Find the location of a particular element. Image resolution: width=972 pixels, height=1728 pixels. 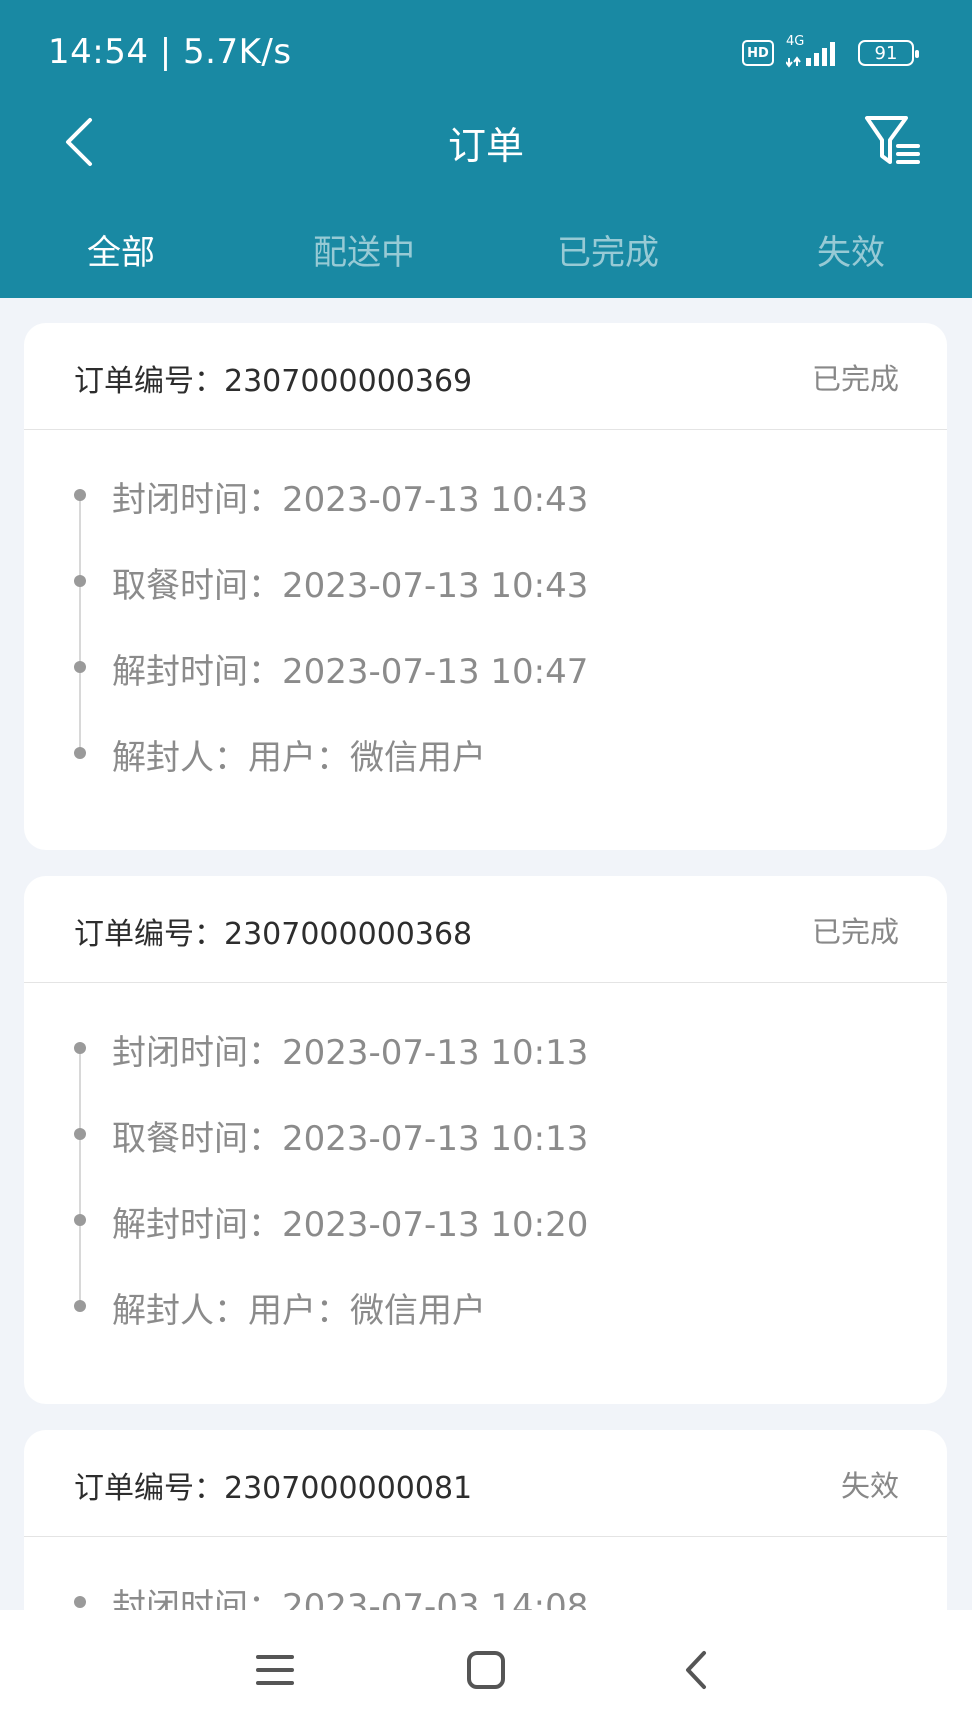

nav-back-icon is located at coordinates (696, 1670).